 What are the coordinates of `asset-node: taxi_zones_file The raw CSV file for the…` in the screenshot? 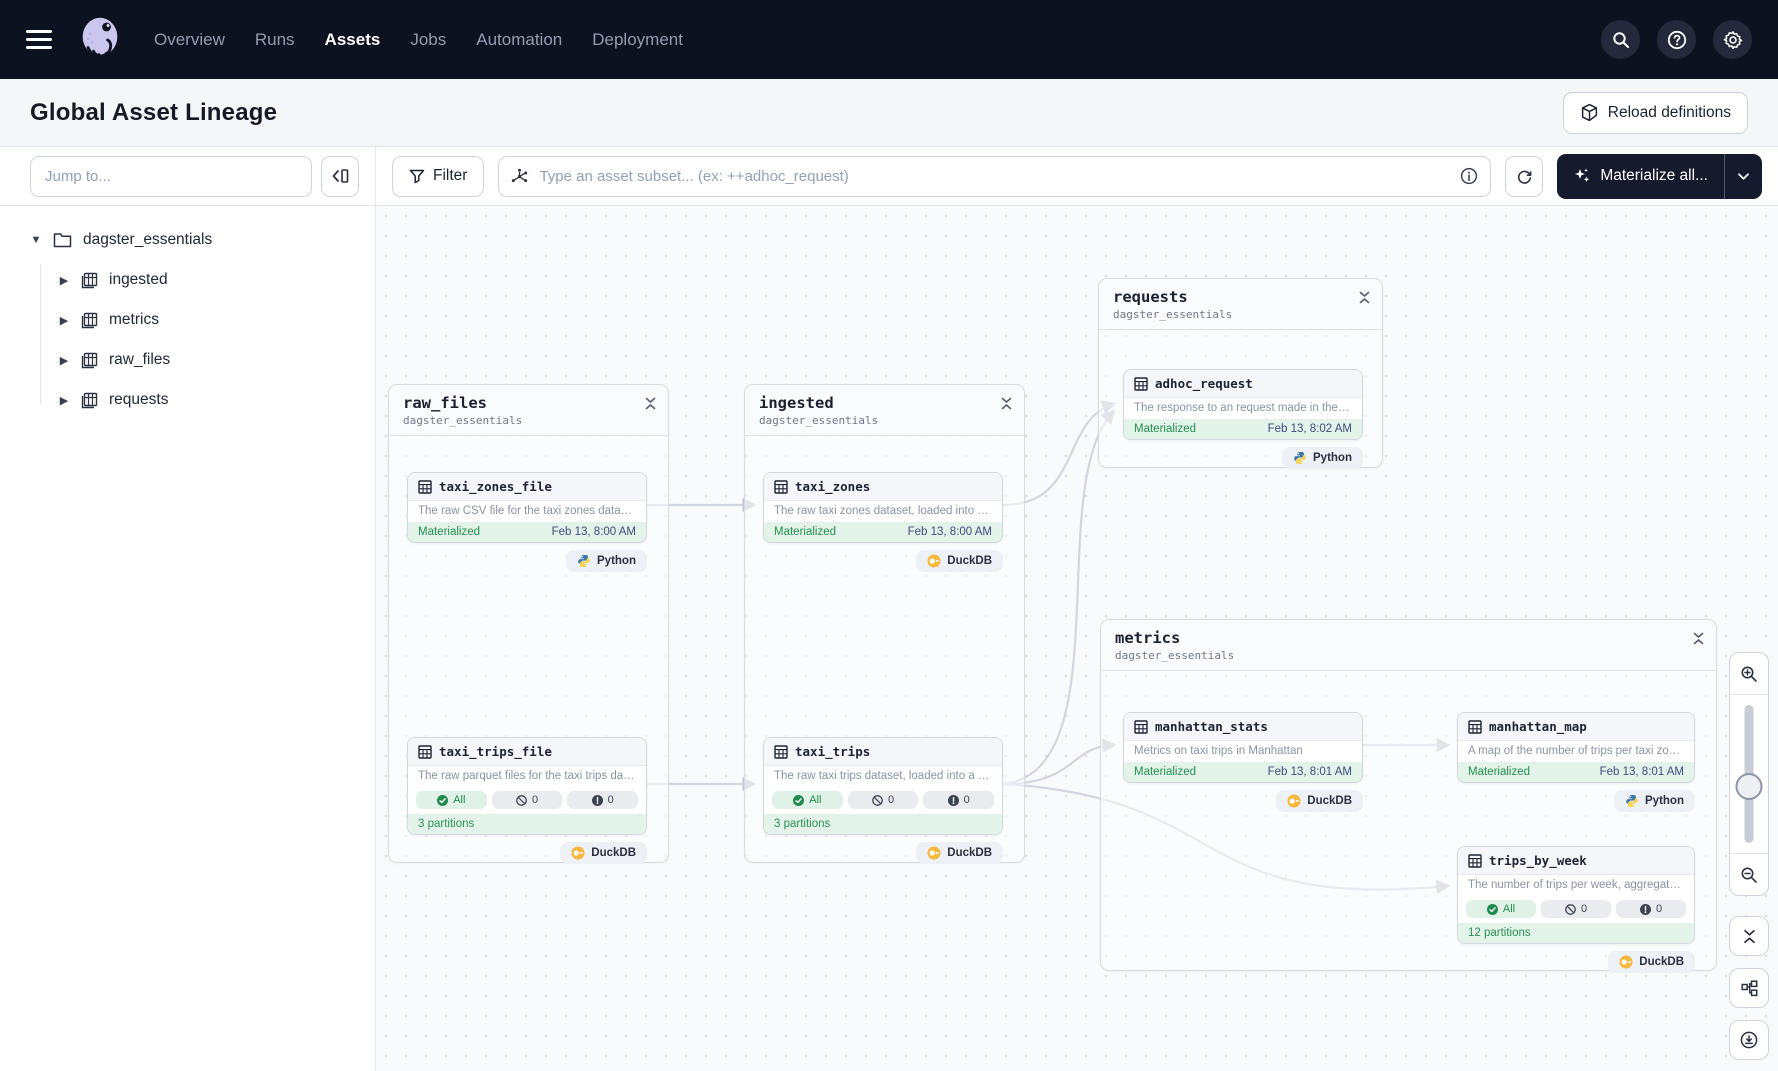 It's located at (527, 507).